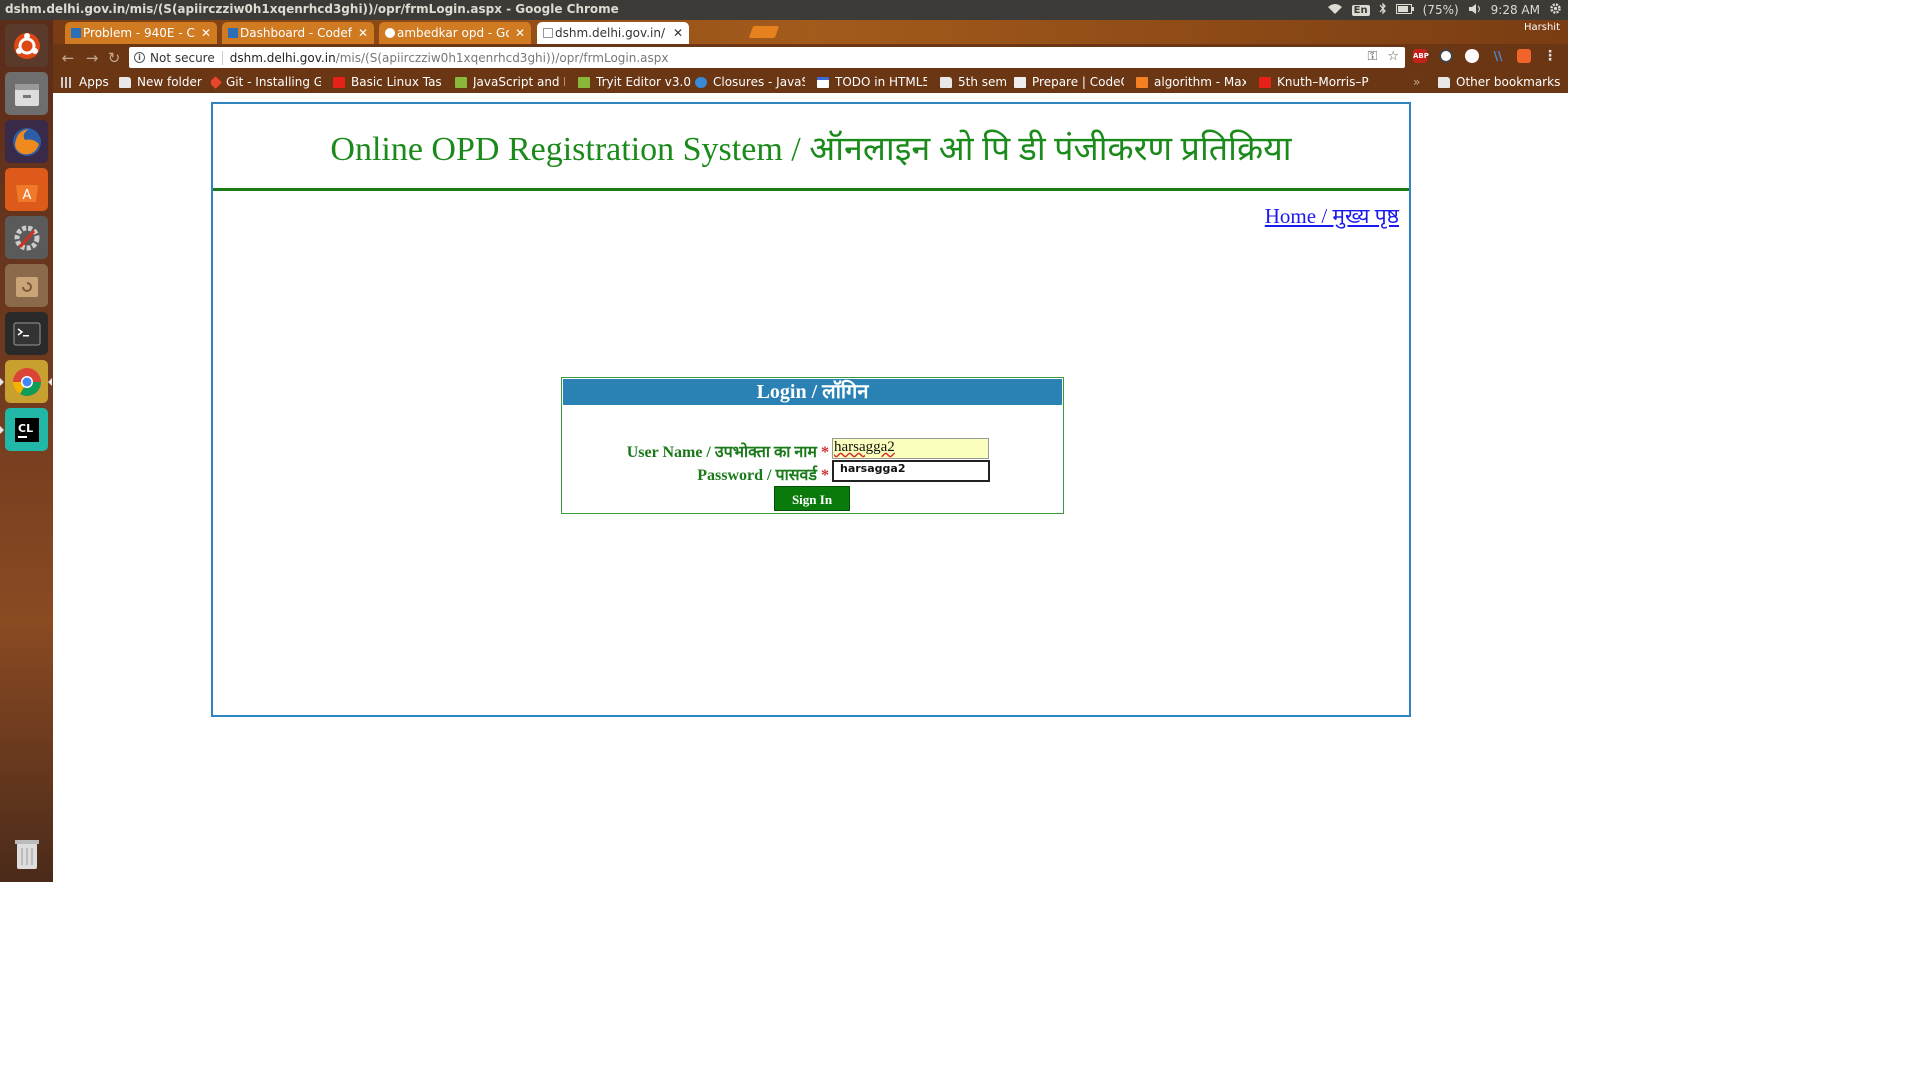  I want to click on home-link: Home / मुख्य पृष्ठ, so click(1332, 216).